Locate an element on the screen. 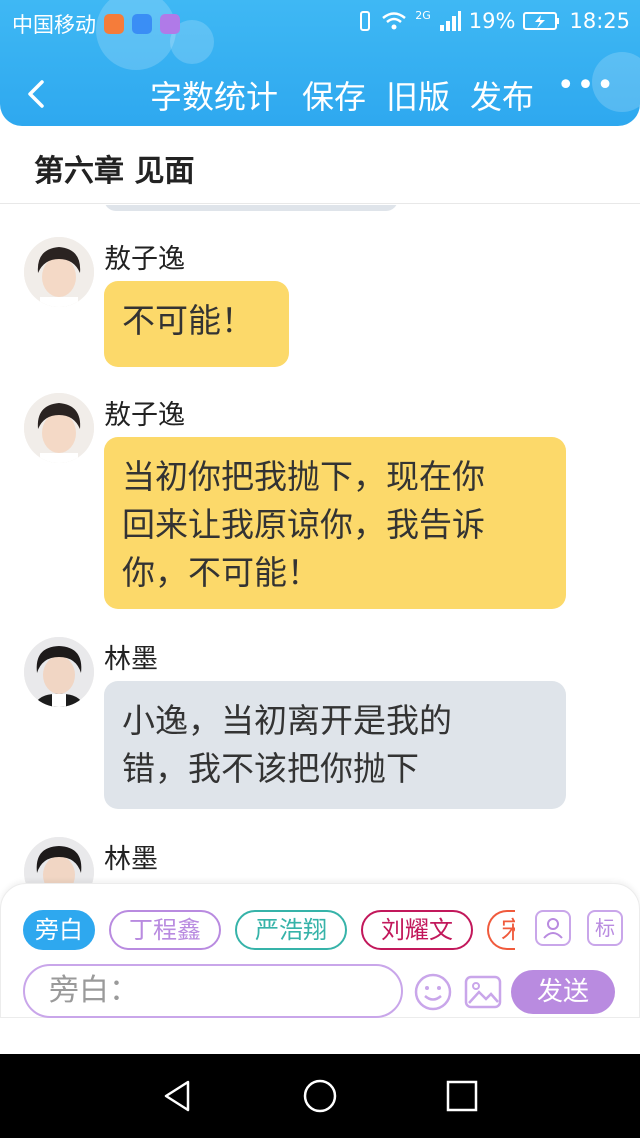  message-bubble: 小逸，当初离开是我的 错，我不该把你抛下 is located at coordinates (335, 745).